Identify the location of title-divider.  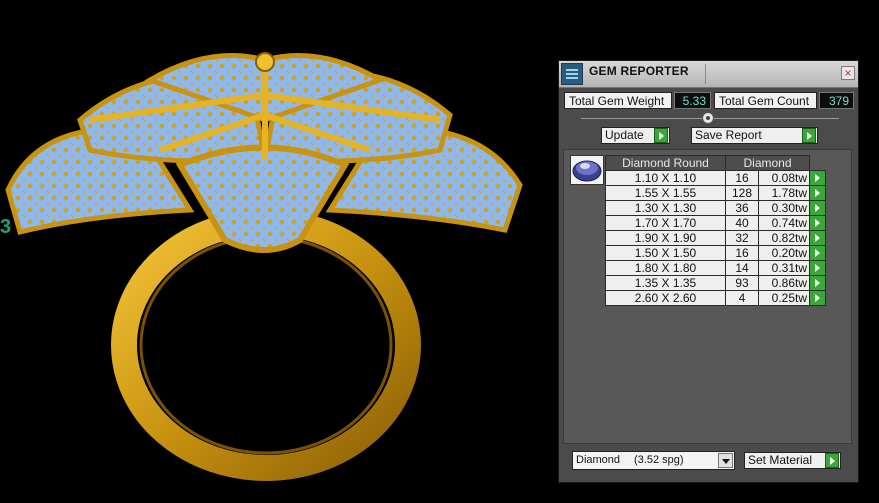
(705, 74).